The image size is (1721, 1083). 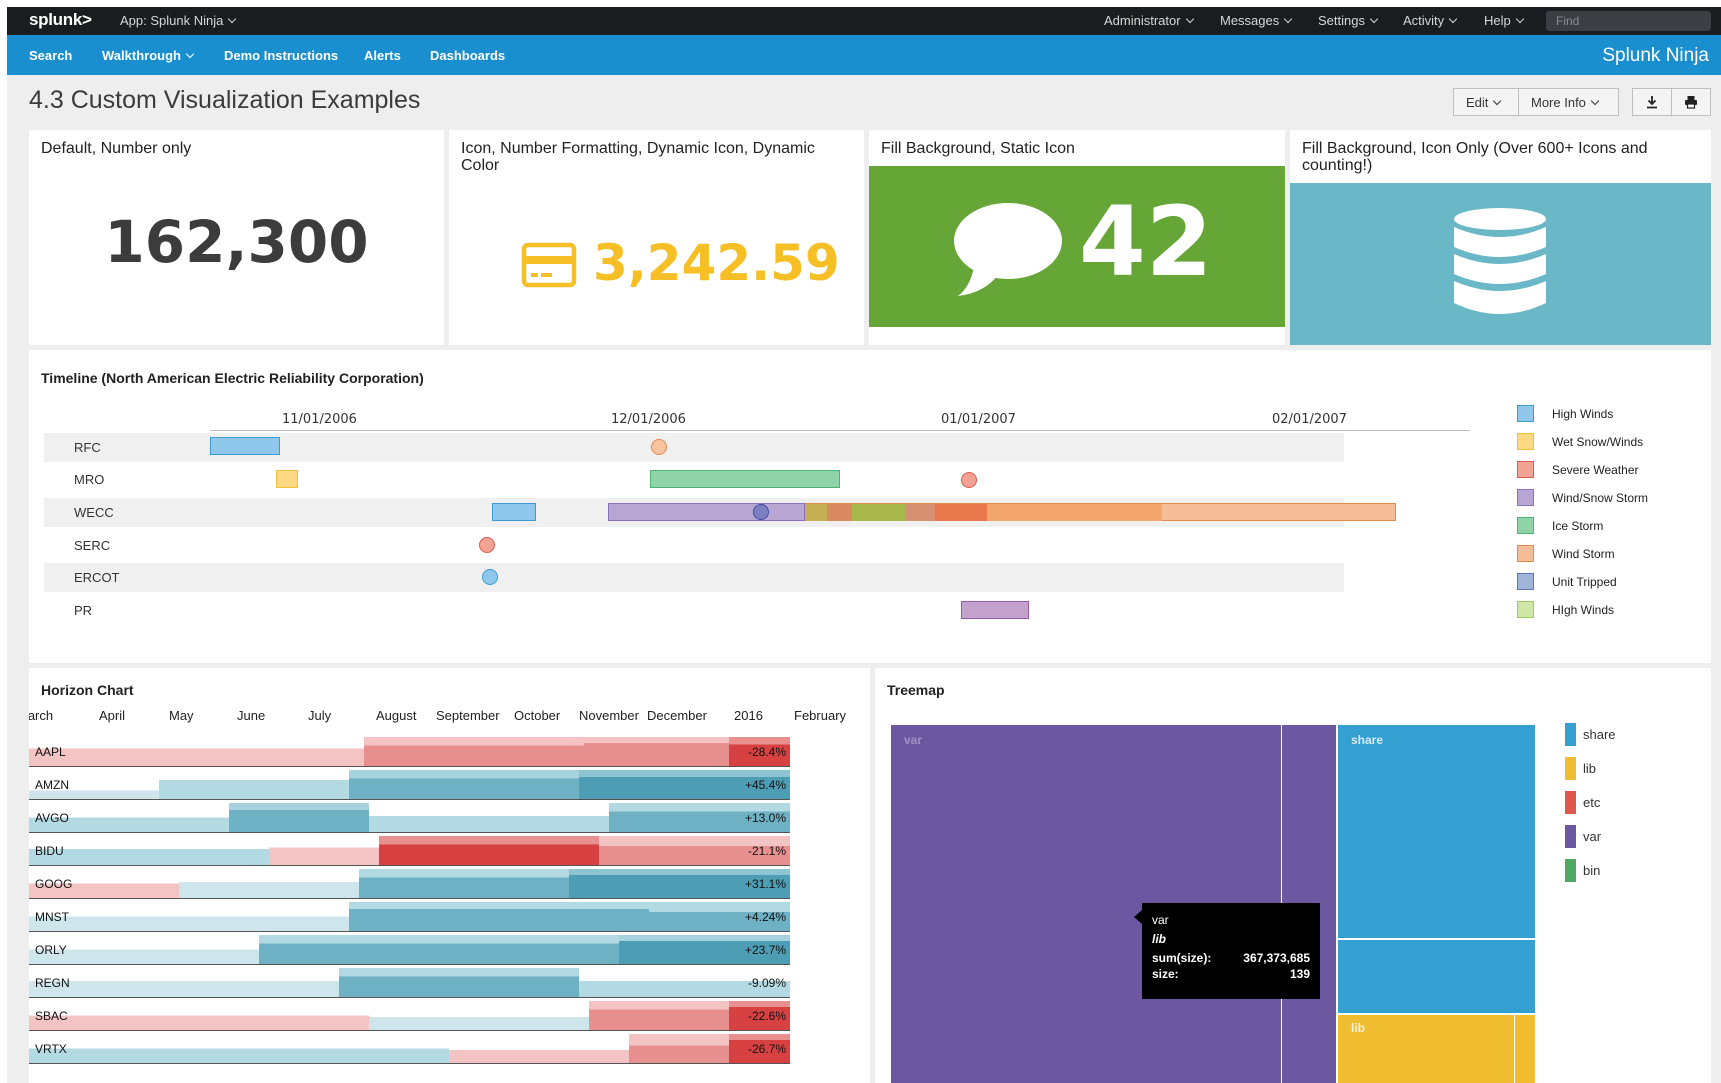 I want to click on treemap-cell-share: share, so click(x=1436, y=831).